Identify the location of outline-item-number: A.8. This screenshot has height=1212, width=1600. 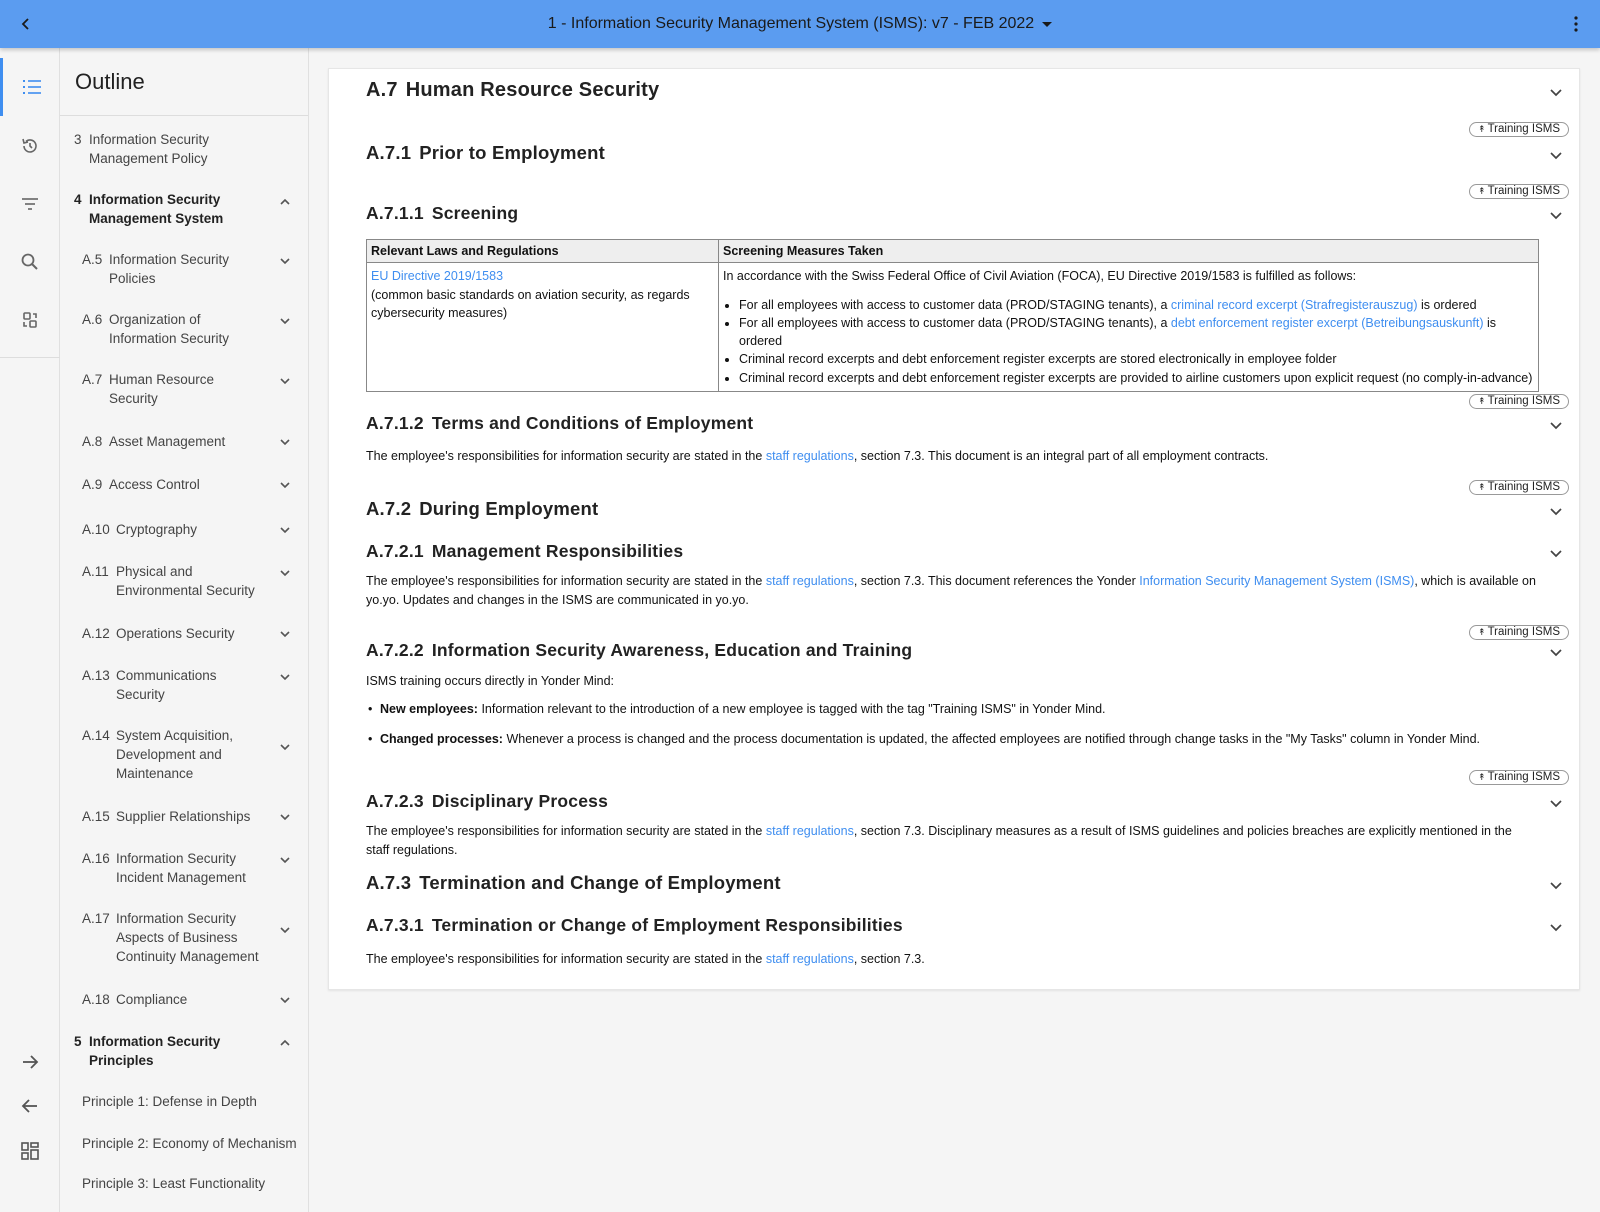
(92, 441).